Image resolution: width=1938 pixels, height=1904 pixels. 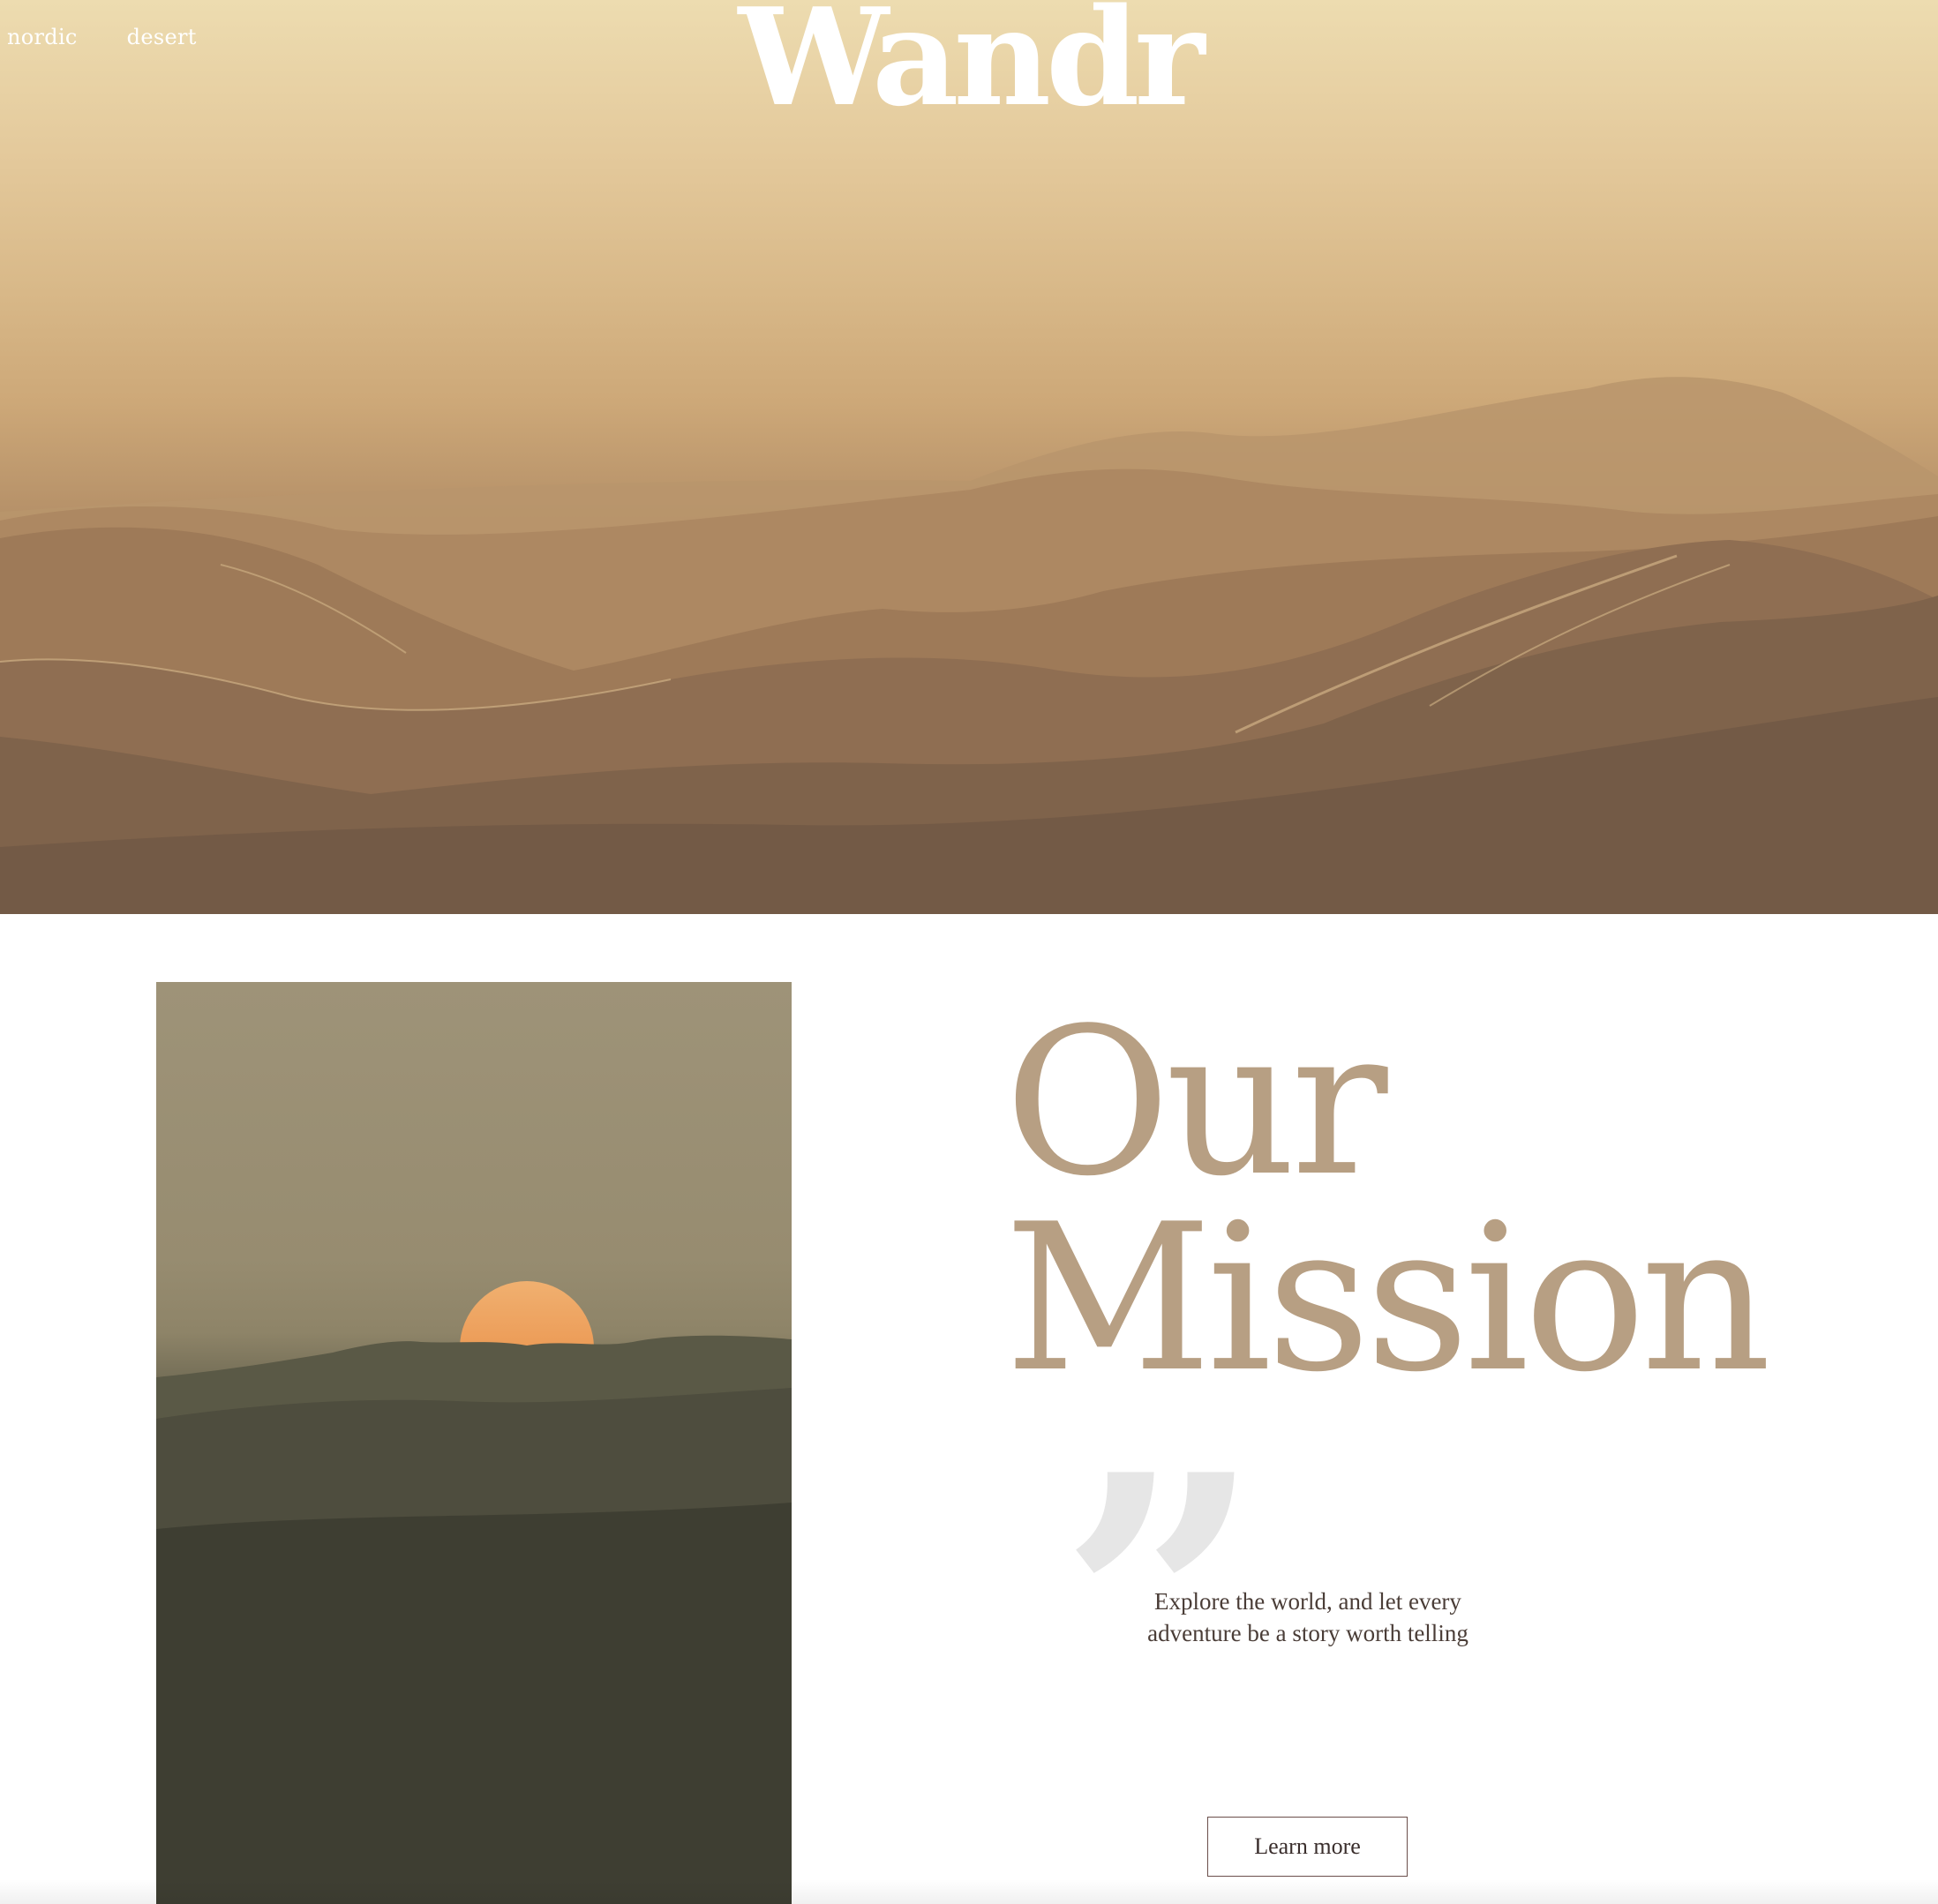 I want to click on mission-title-line2: Mission, so click(x=1387, y=1299).